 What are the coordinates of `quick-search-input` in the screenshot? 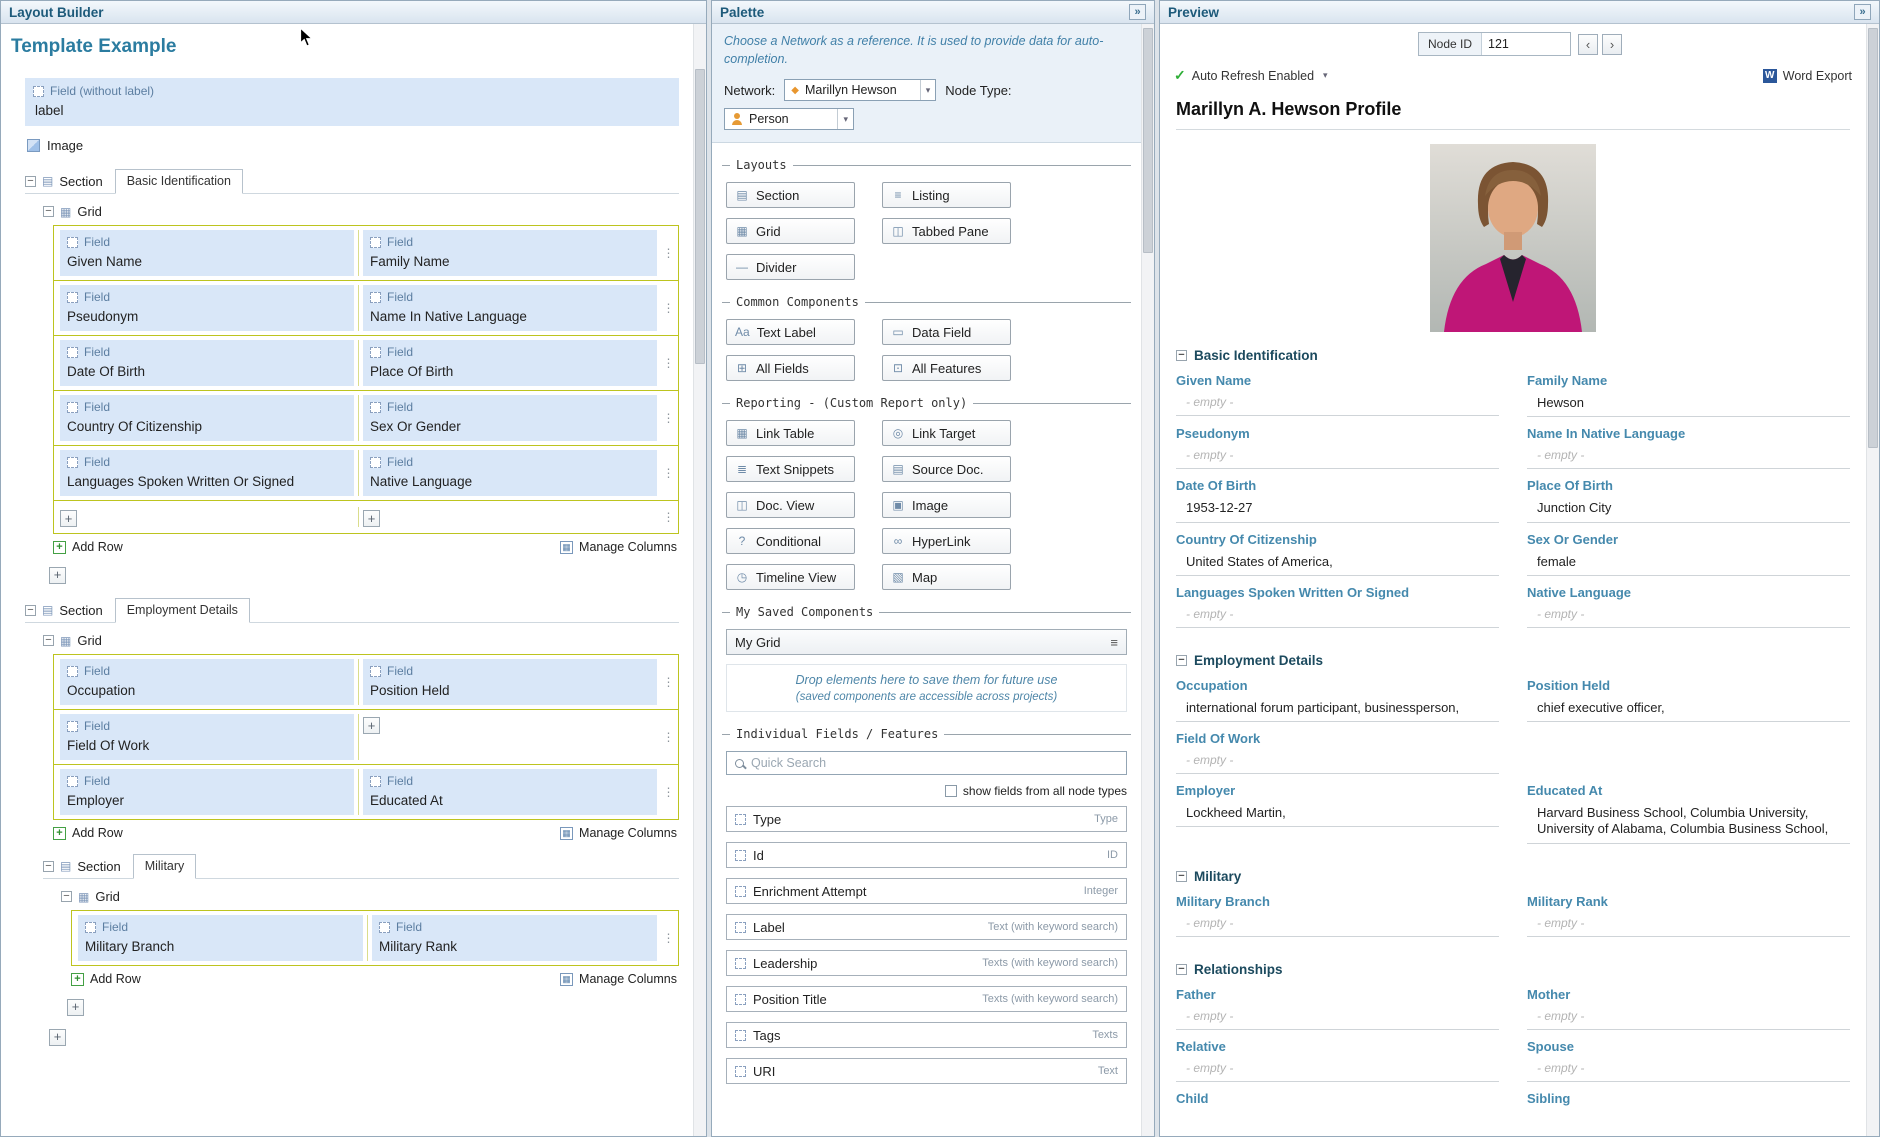 It's located at (934, 763).